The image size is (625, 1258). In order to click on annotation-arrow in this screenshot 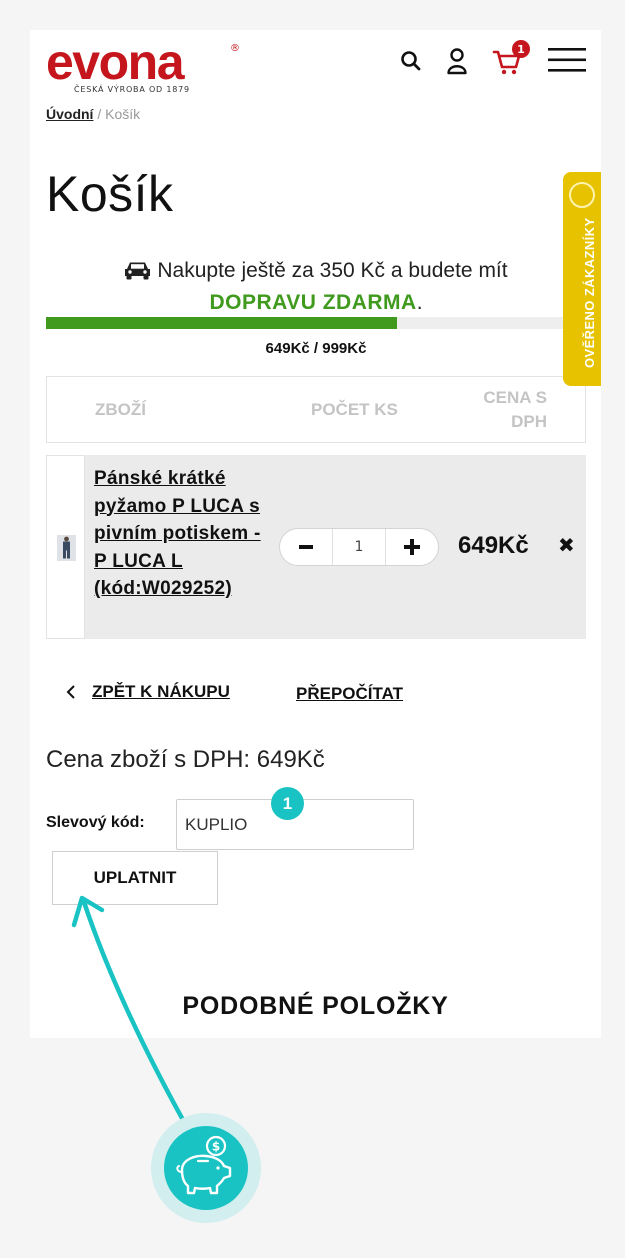, I will do `click(128, 1009)`.